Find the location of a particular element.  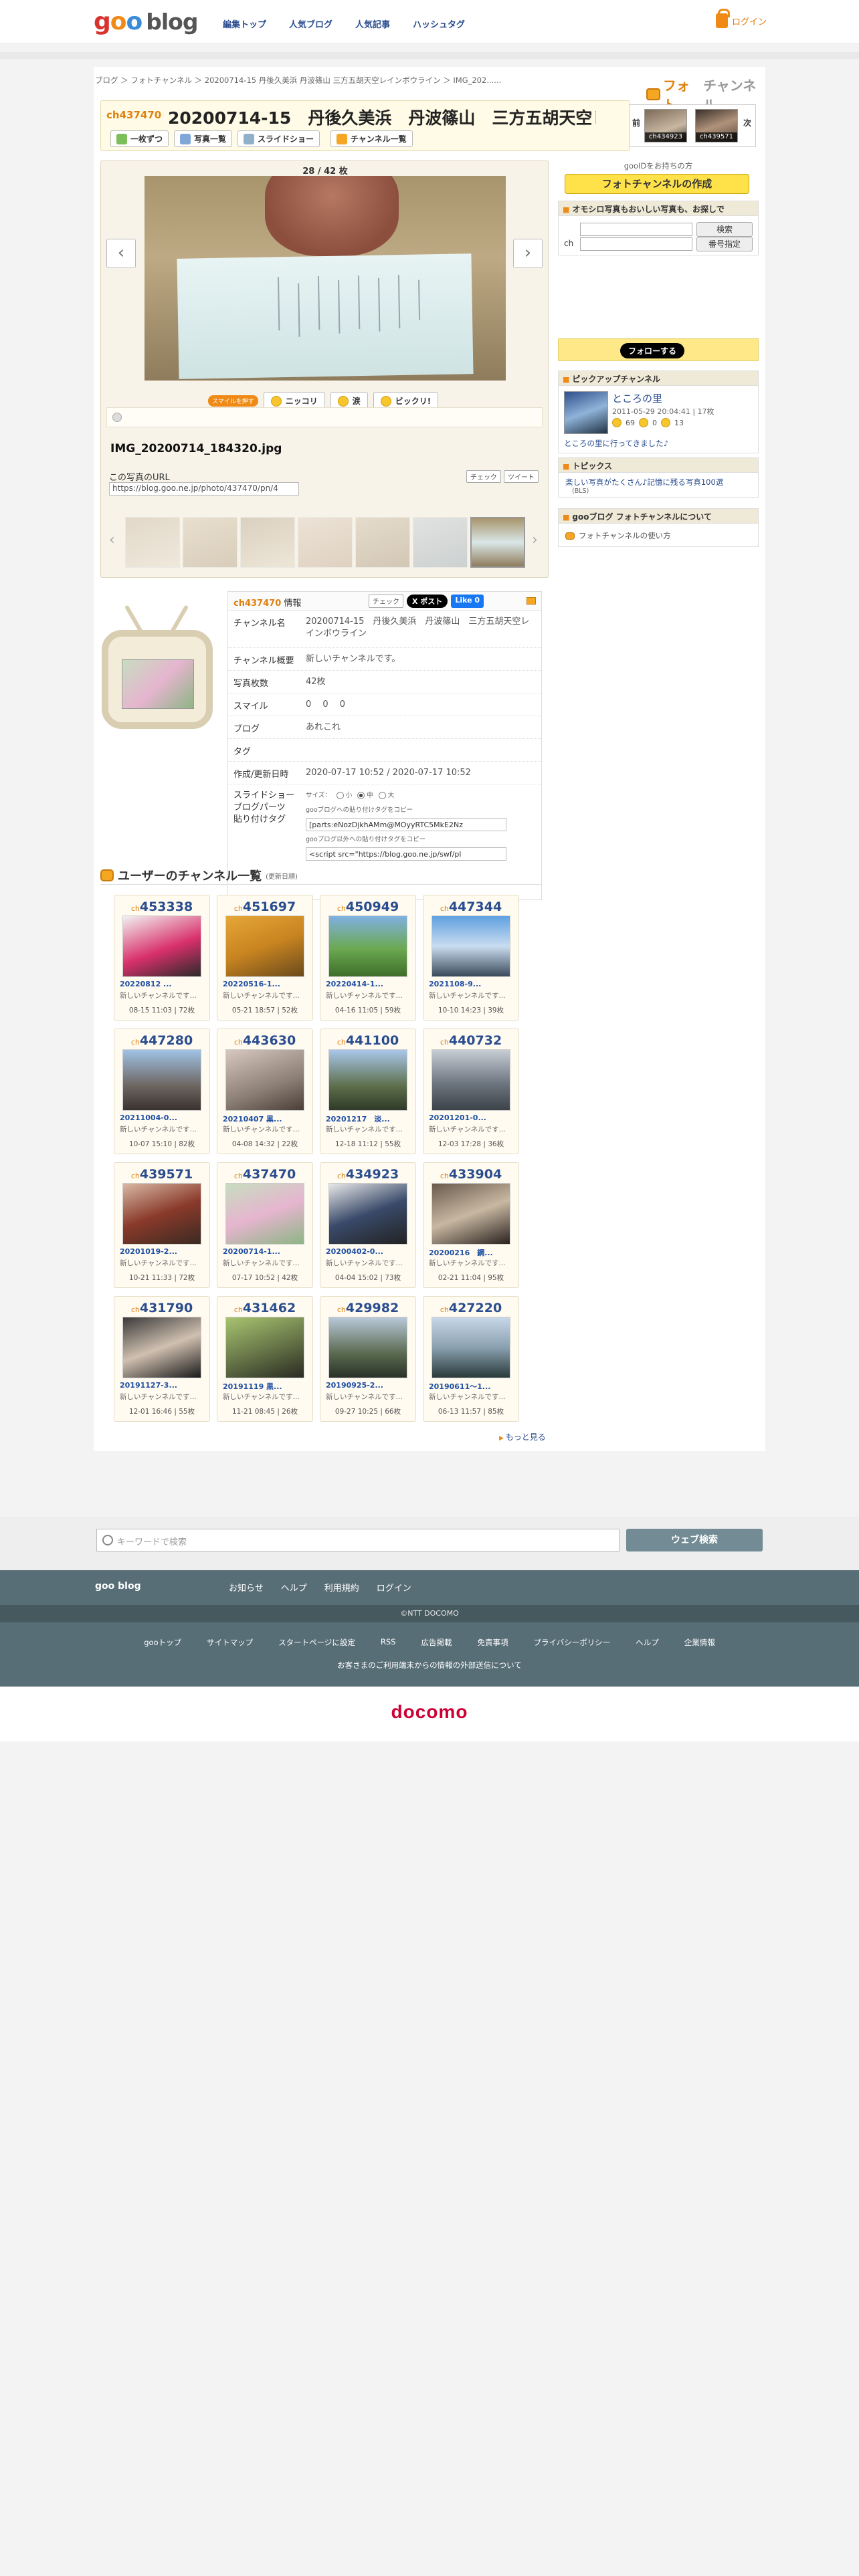

photo-url-field: https://blog.goo.ne.jp/photo/437470/pn/4 is located at coordinates (204, 489).